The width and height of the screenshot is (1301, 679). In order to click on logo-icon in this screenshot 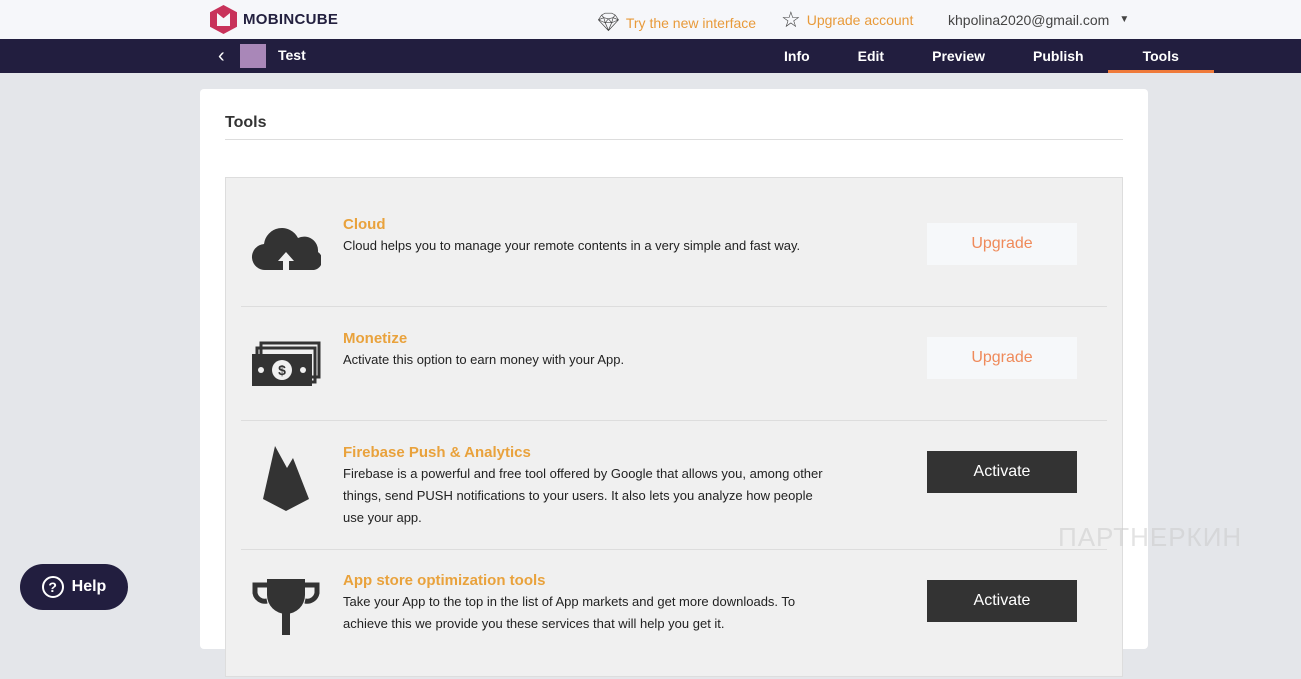, I will do `click(223, 19)`.